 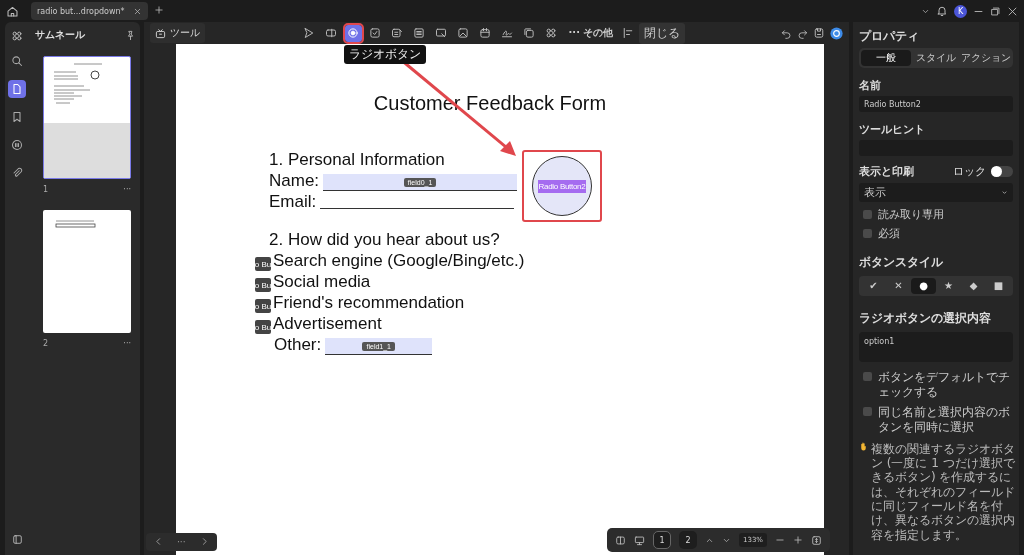 What do you see at coordinates (960, 11) in the screenshot?
I see `avatar: K` at bounding box center [960, 11].